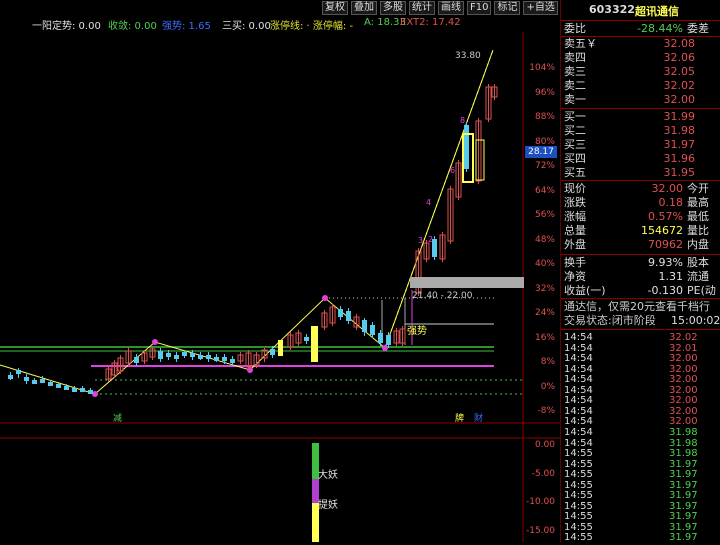 The height and width of the screenshot is (545, 720). What do you see at coordinates (544, 92) in the screenshot?
I see `y-axis-label: 96%` at bounding box center [544, 92].